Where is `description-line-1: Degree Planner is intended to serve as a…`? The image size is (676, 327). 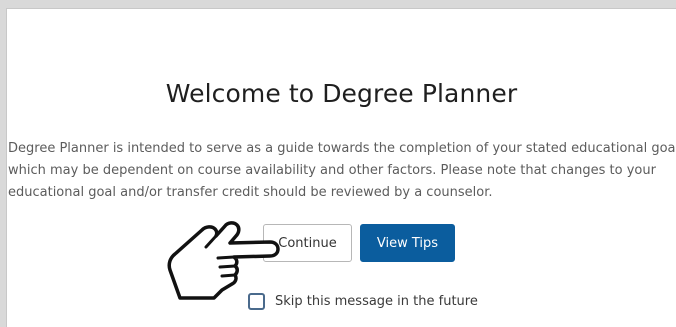 description-line-1: Degree Planner is intended to serve as a… is located at coordinates (342, 148).